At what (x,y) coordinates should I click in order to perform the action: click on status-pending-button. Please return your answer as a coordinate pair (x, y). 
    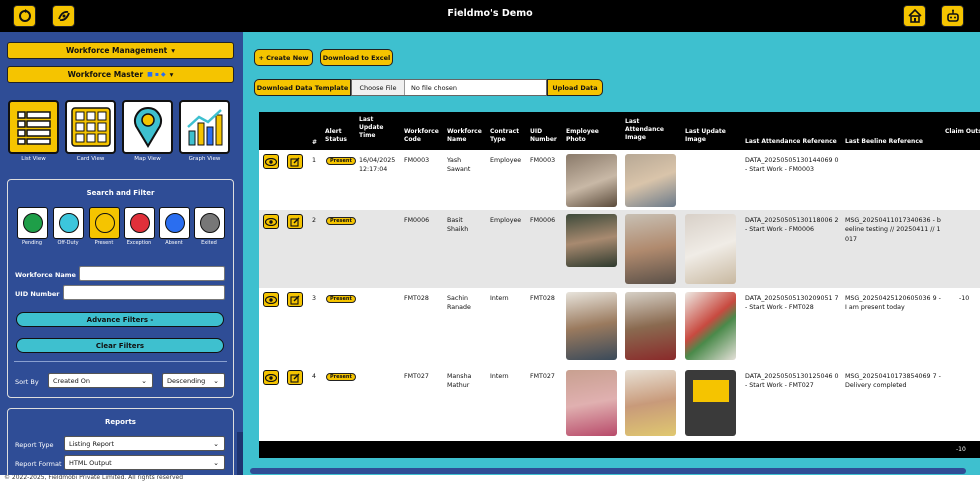
    Looking at the image, I should click on (32, 223).